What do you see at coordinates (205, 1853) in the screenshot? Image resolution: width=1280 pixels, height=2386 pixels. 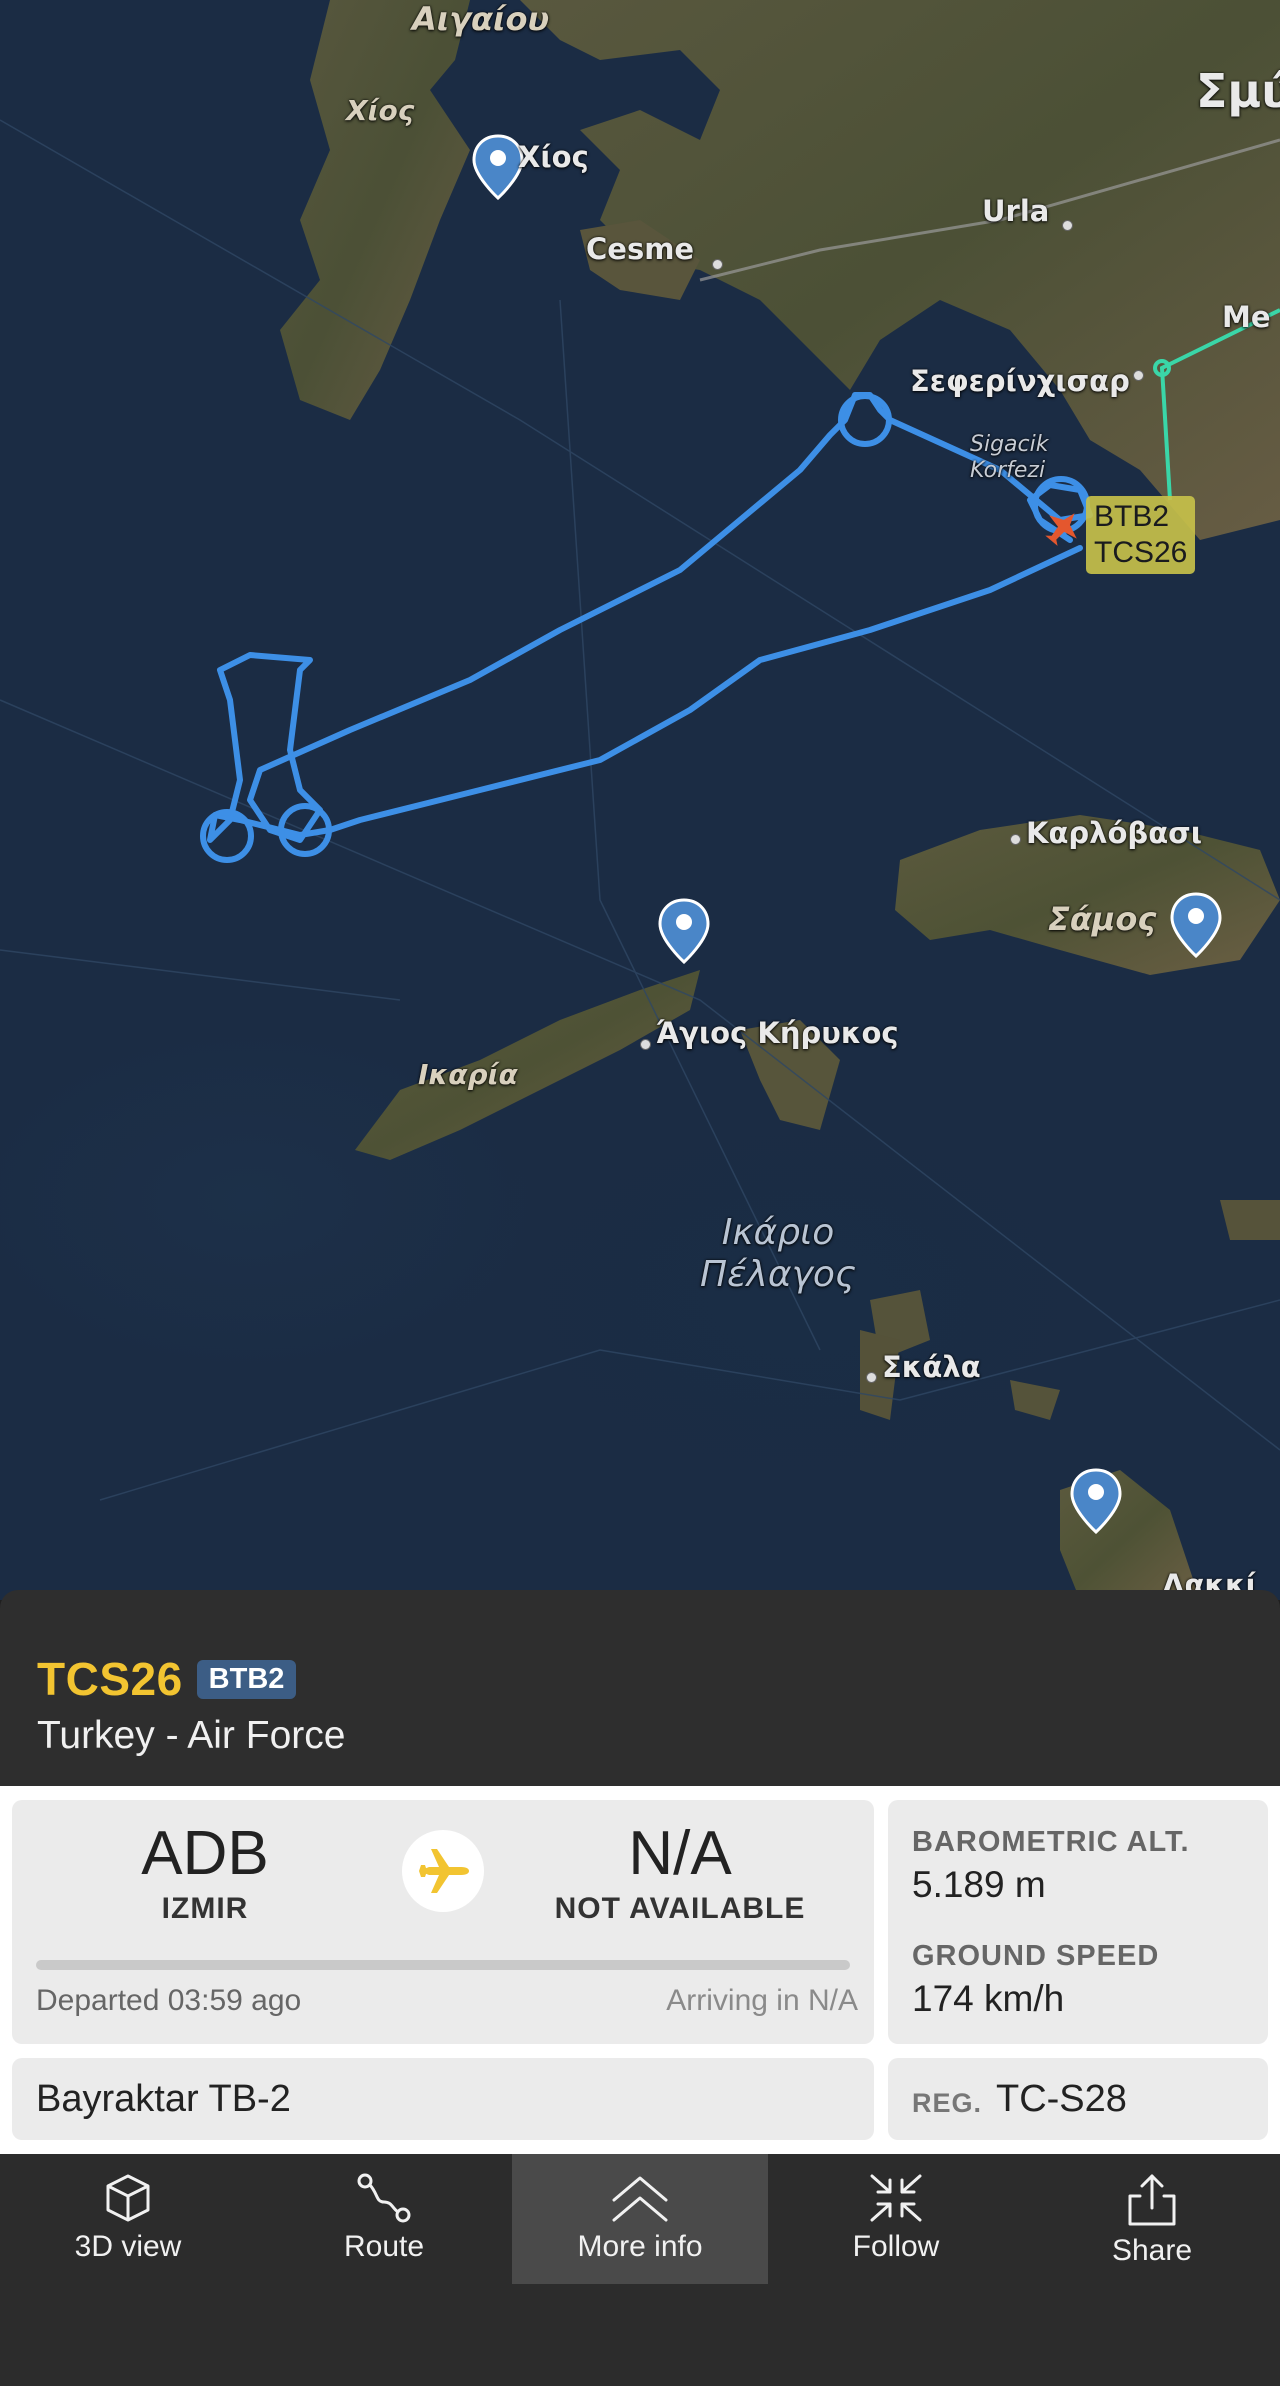 I see `origin-code: ADB` at bounding box center [205, 1853].